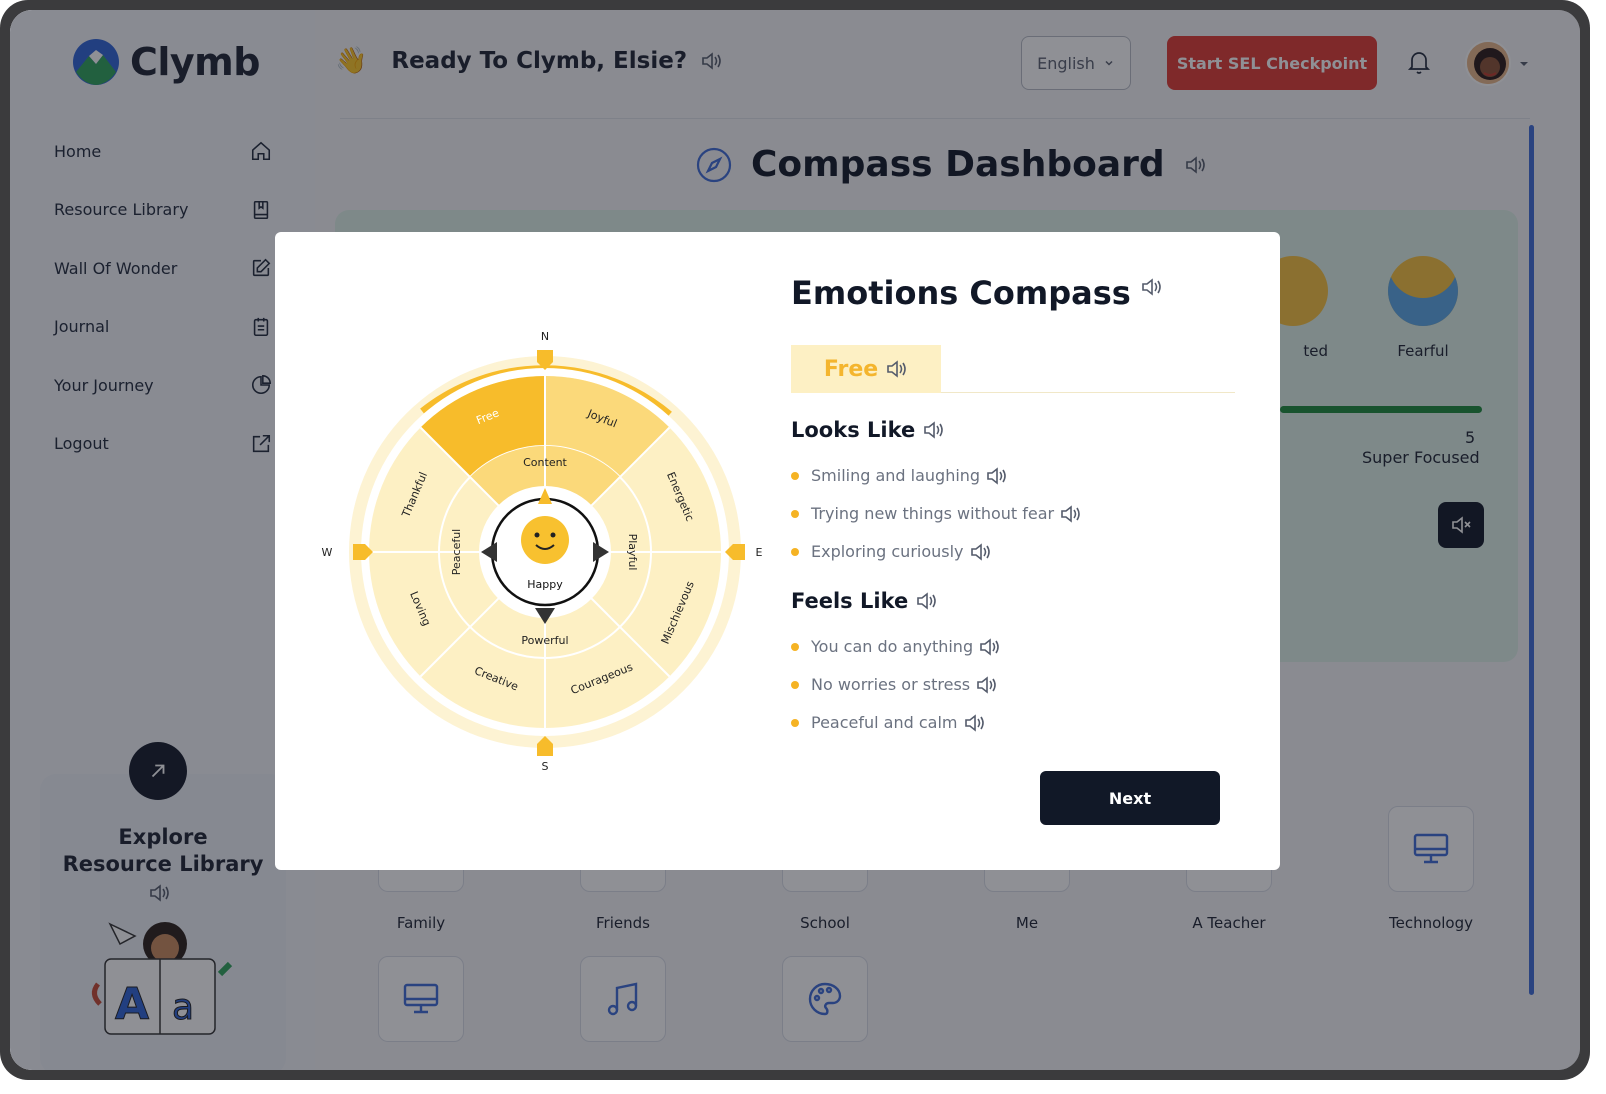 The image size is (1606, 1094). I want to click on tab-label: Free, so click(851, 369).